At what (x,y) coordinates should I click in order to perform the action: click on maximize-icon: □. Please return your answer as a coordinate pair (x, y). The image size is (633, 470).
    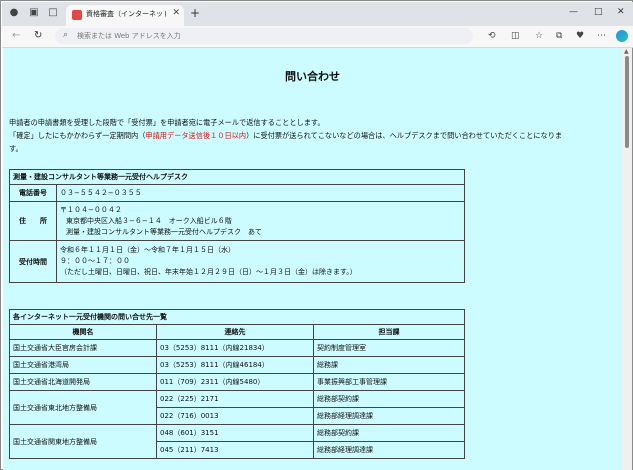
    Looking at the image, I should click on (598, 12).